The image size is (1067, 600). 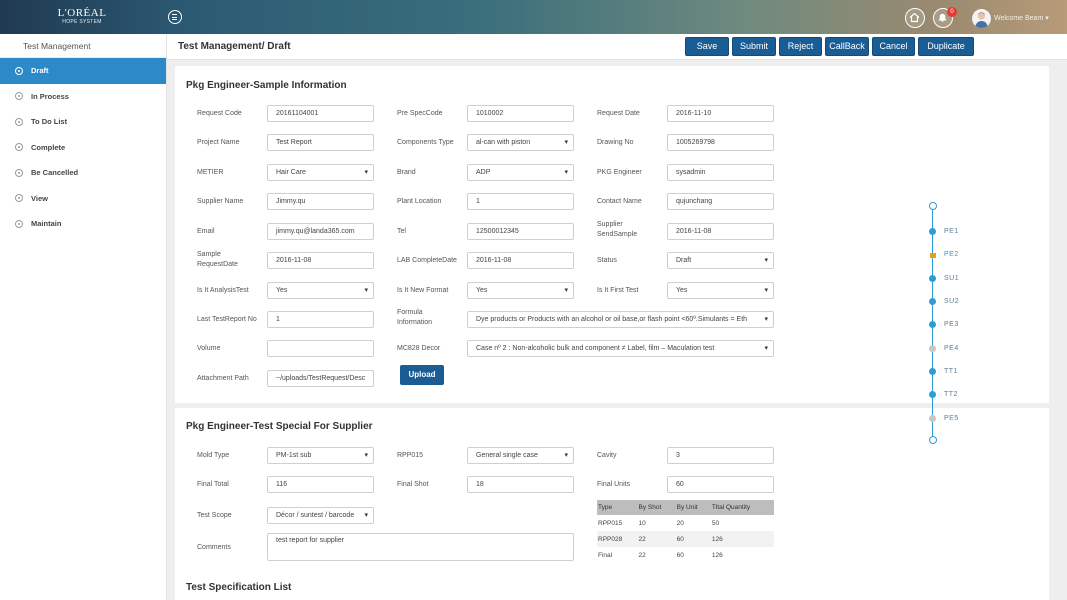 What do you see at coordinates (223, 378) in the screenshot?
I see `attachment-path-label: Attachment Path` at bounding box center [223, 378].